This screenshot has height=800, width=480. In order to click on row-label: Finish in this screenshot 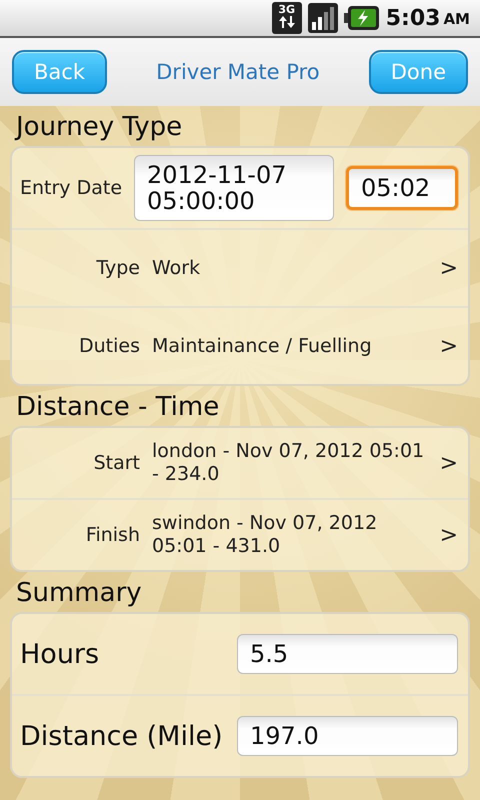, I will do `click(112, 535)`.